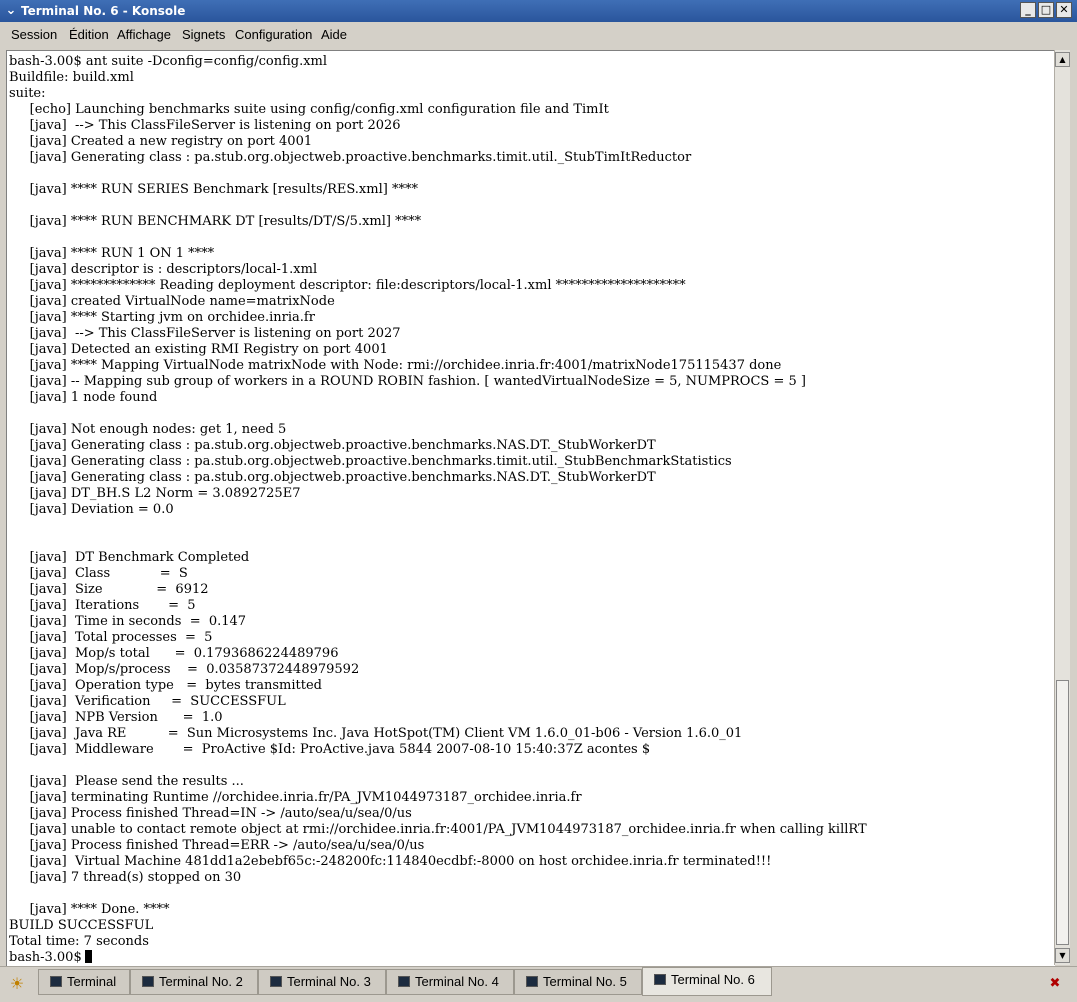  Describe the element at coordinates (1062, 812) in the screenshot. I see `scrollbar-thumb` at that location.